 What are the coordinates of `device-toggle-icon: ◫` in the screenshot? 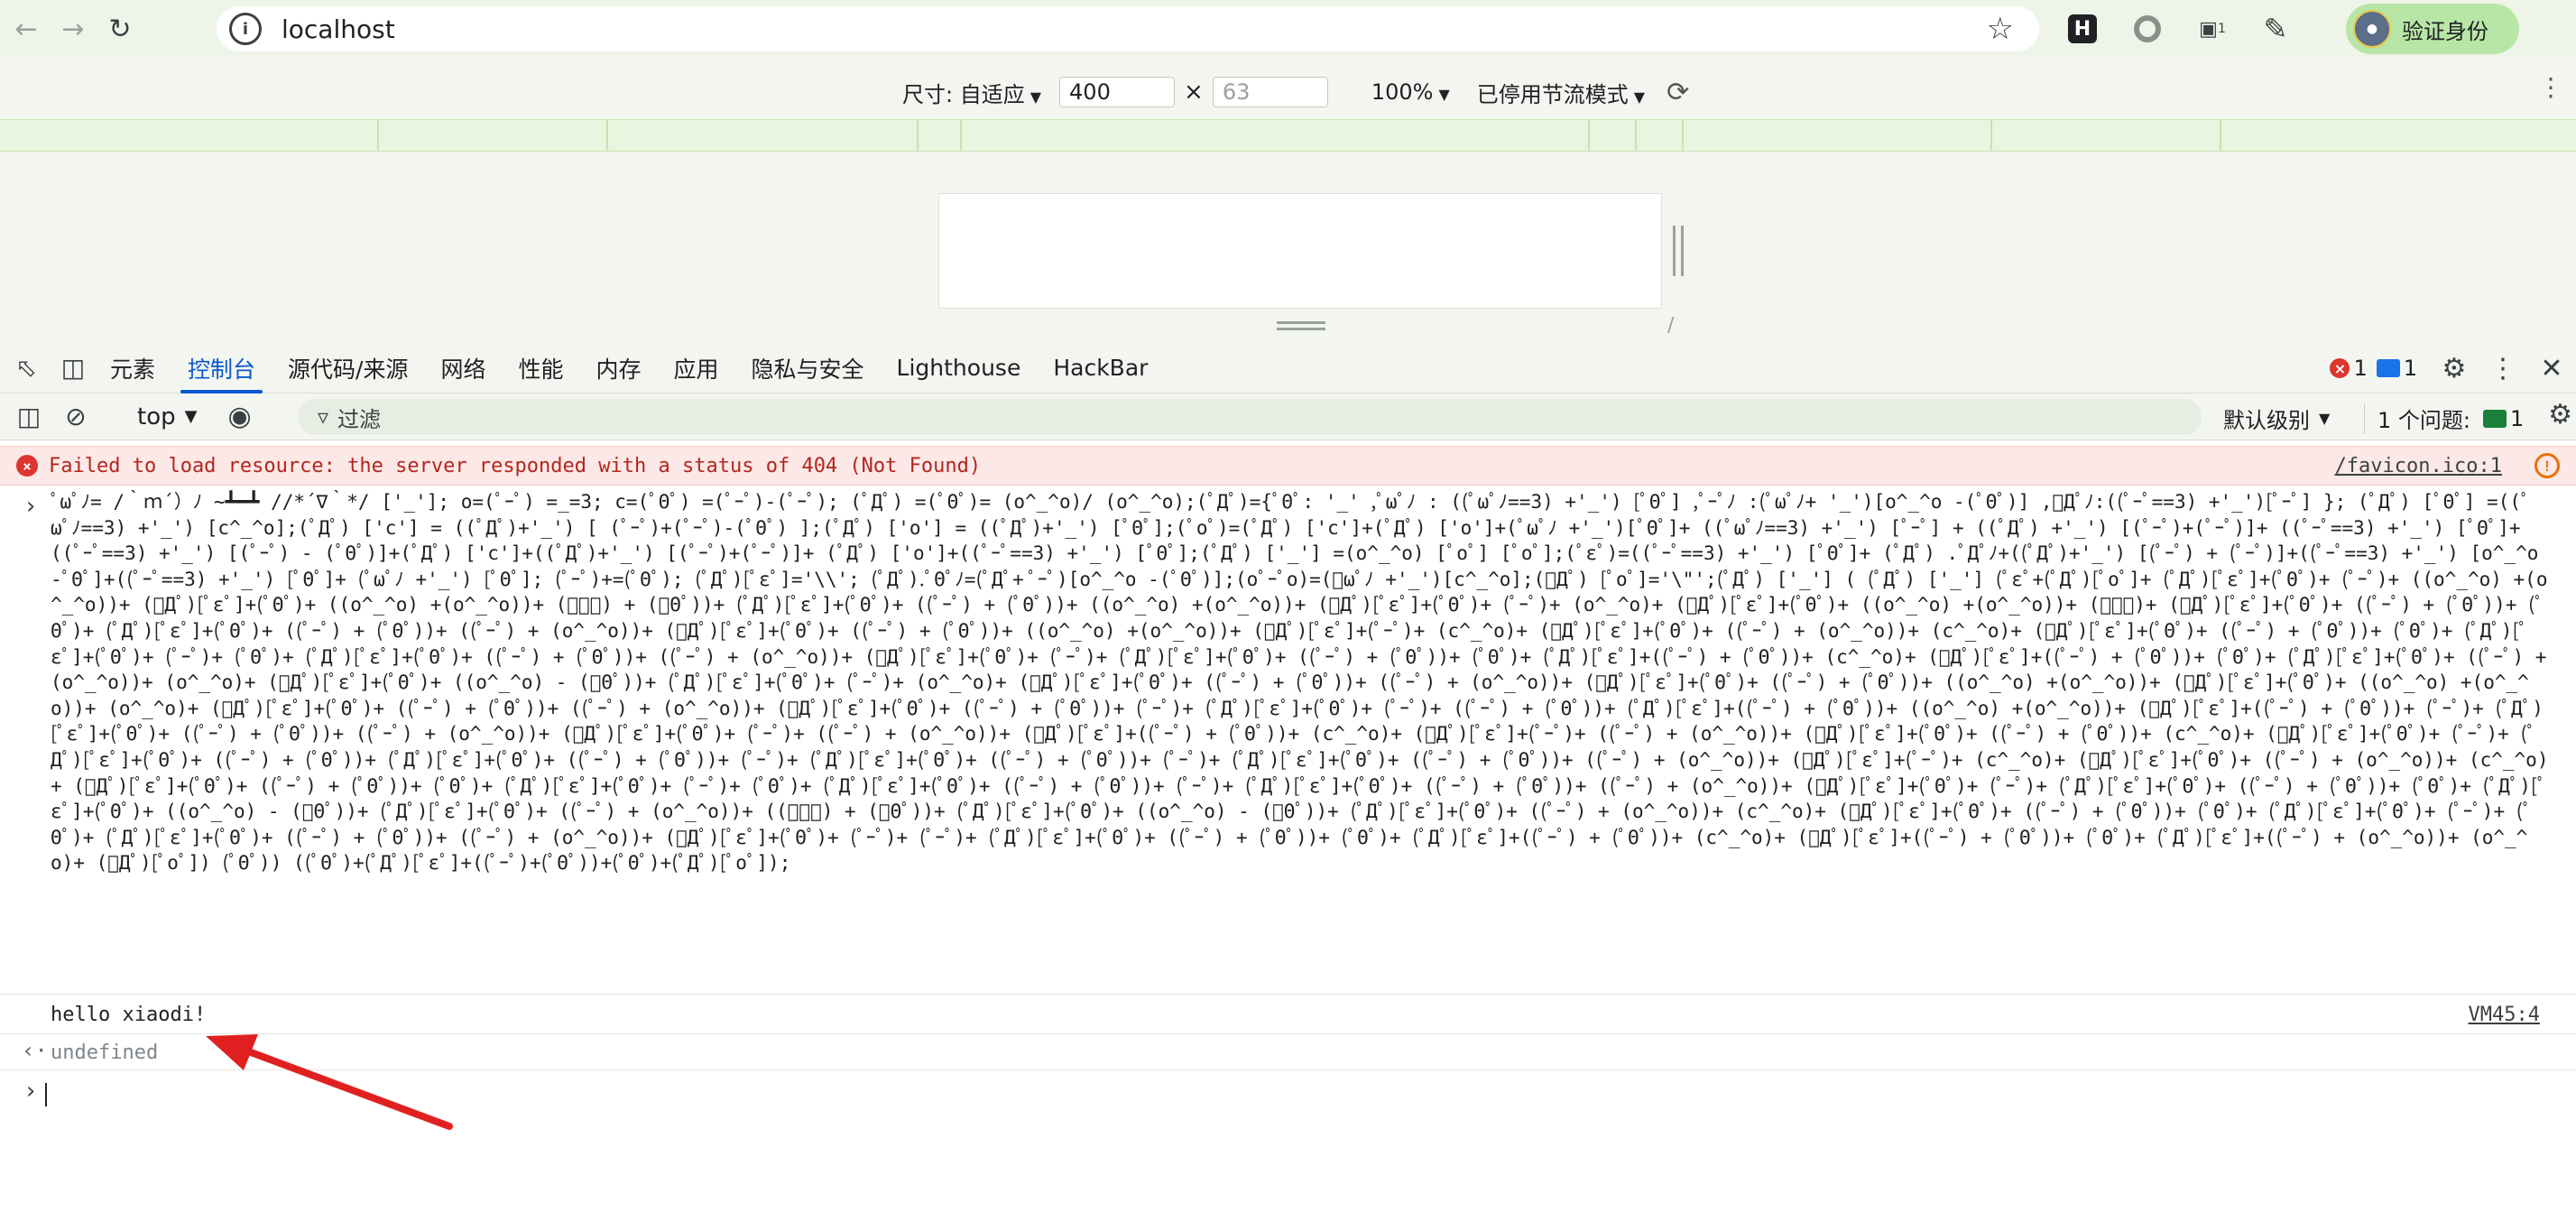 It's located at (73, 368).